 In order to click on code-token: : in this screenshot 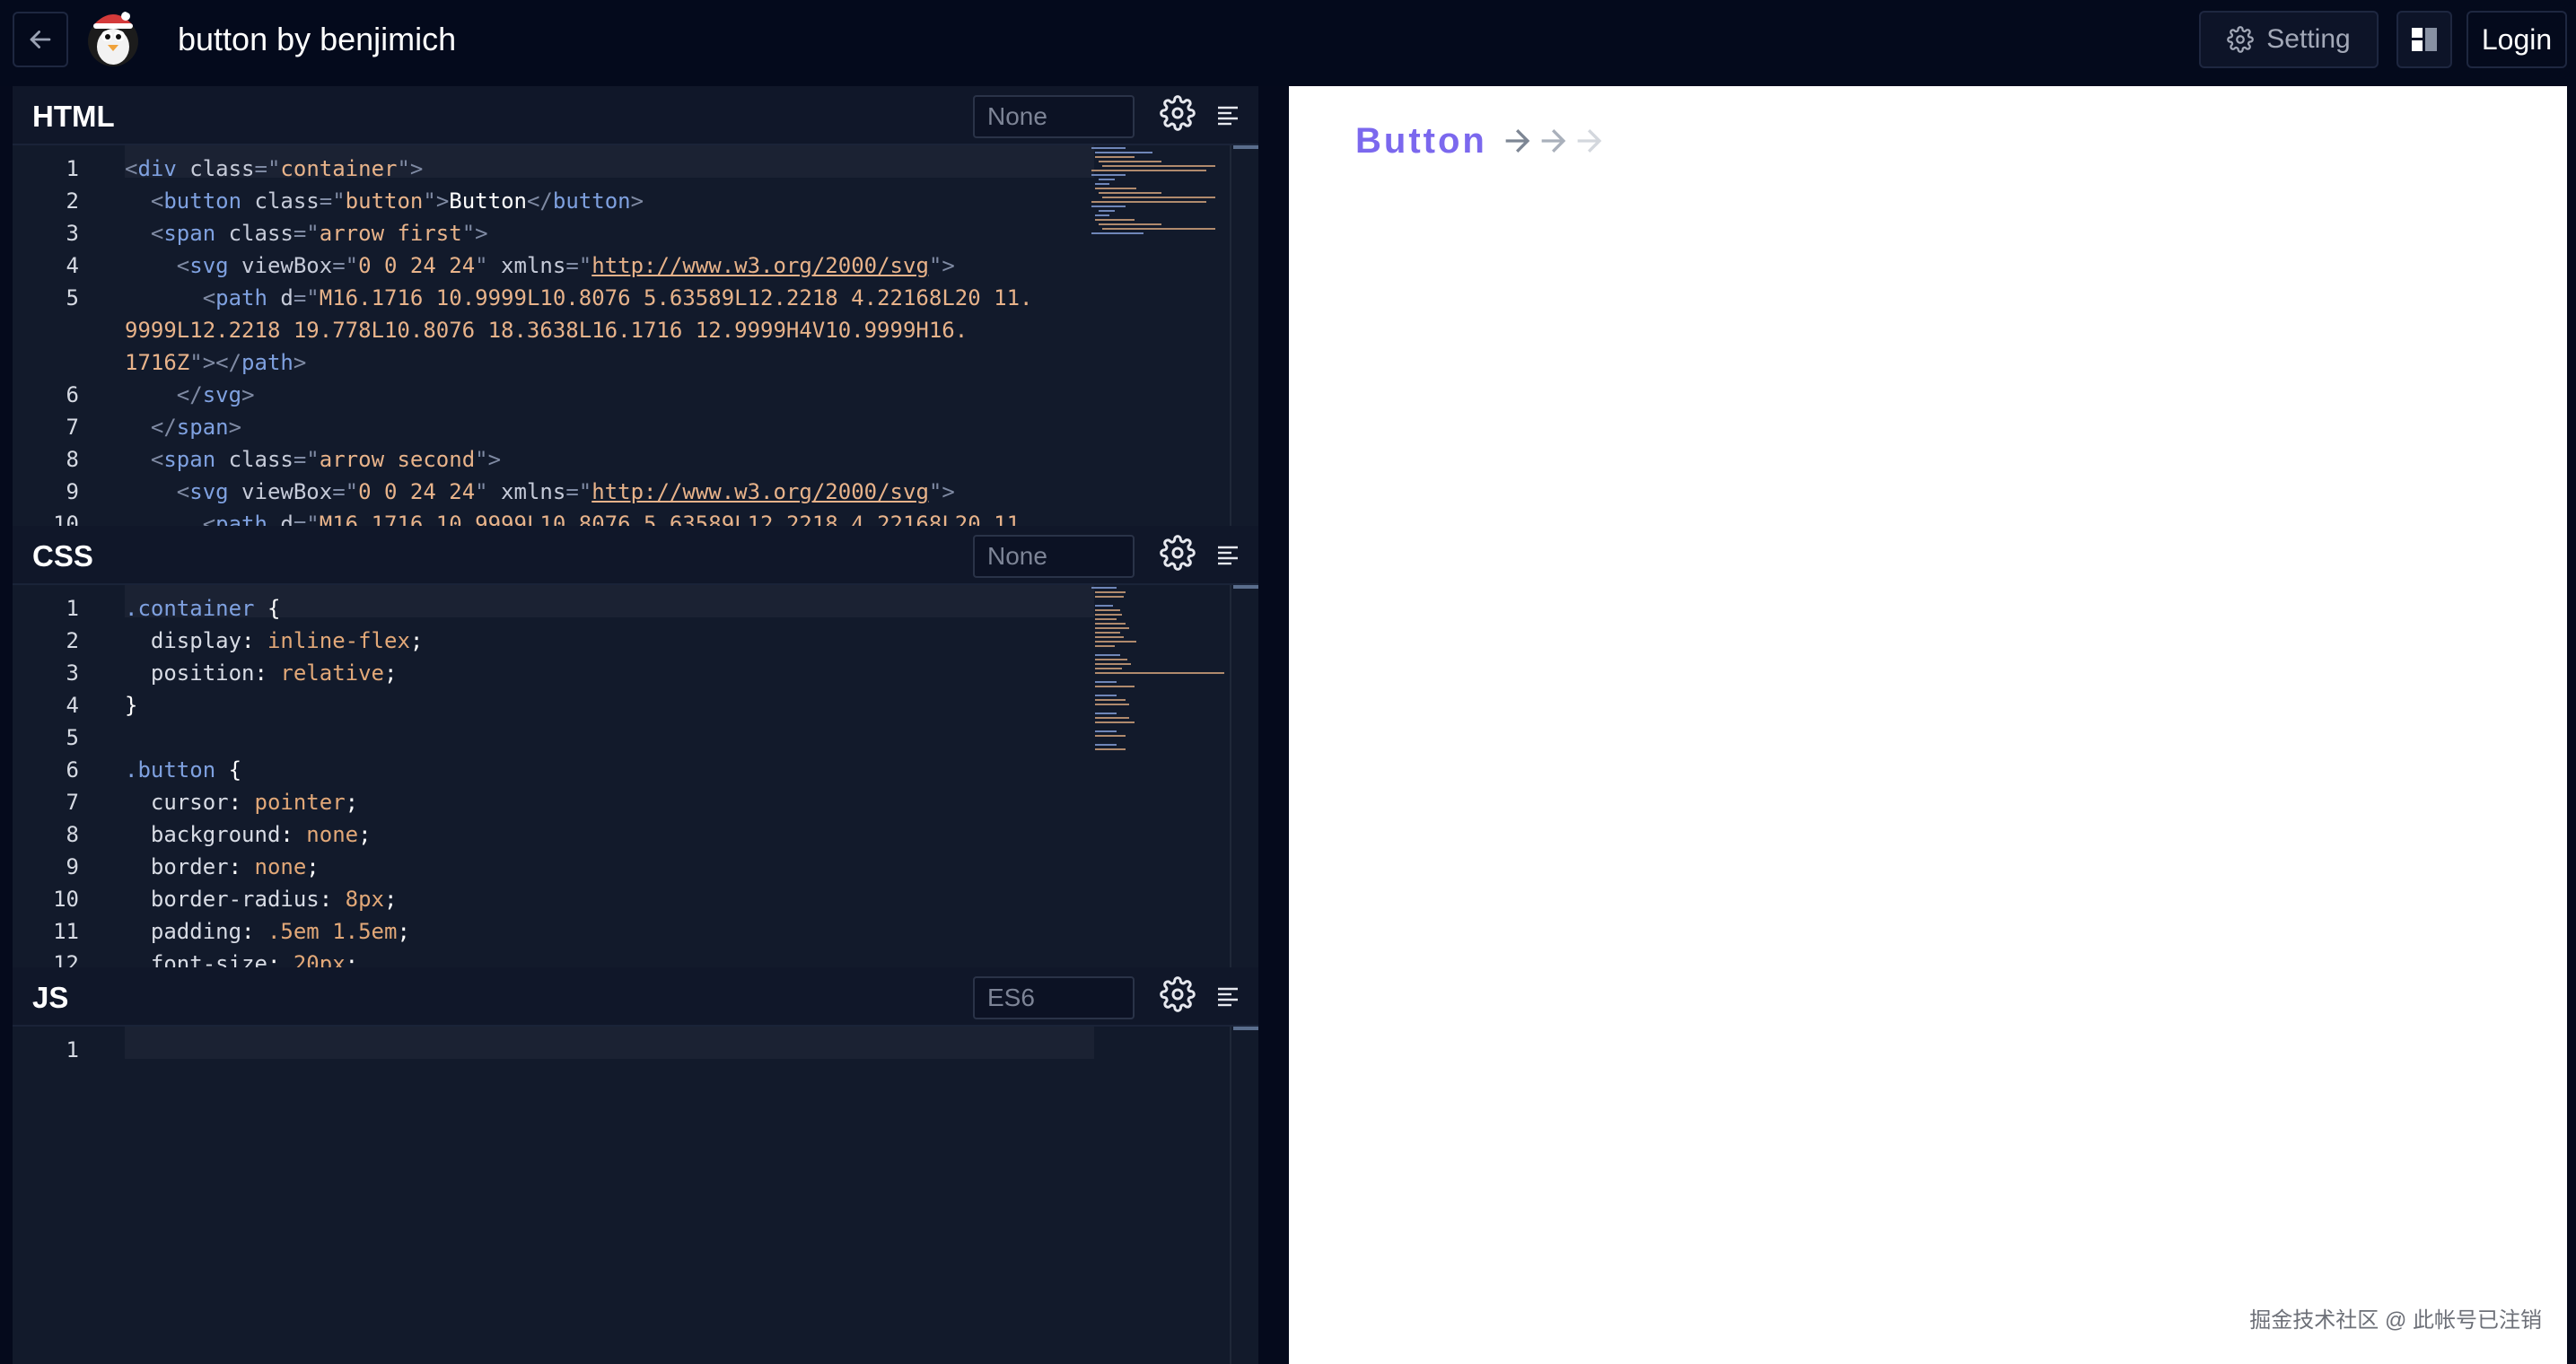, I will do `click(241, 866)`.